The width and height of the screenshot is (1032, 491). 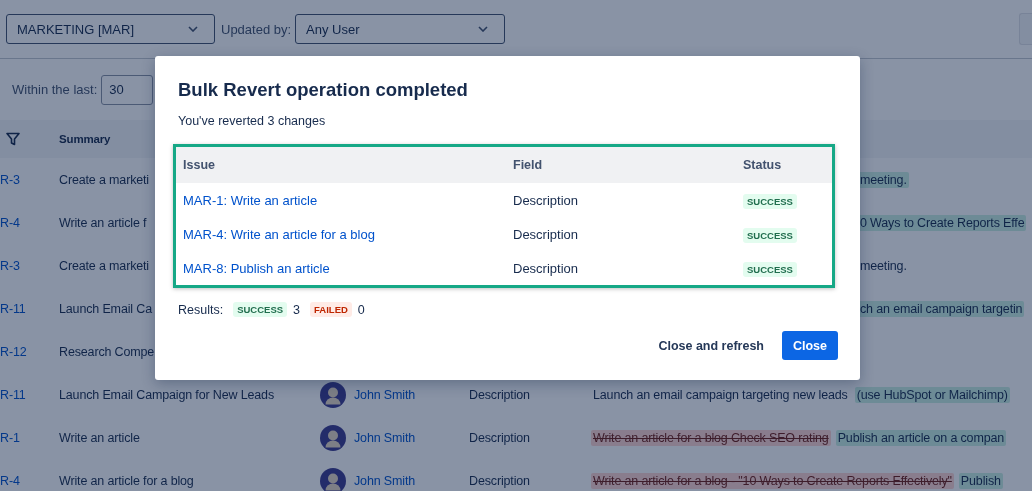 I want to click on updated-by-label: Updated by:, so click(x=256, y=29).